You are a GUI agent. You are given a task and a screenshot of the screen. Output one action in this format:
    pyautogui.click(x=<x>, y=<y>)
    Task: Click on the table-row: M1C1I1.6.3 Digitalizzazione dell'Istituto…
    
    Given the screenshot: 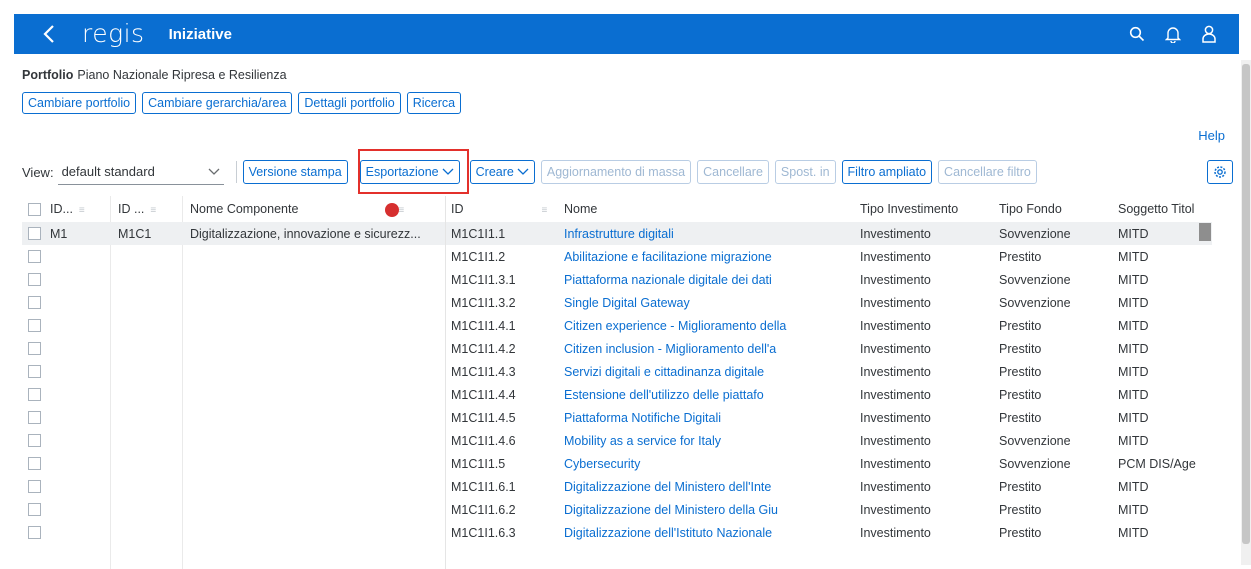 What is the action you would take?
    pyautogui.click(x=829, y=532)
    